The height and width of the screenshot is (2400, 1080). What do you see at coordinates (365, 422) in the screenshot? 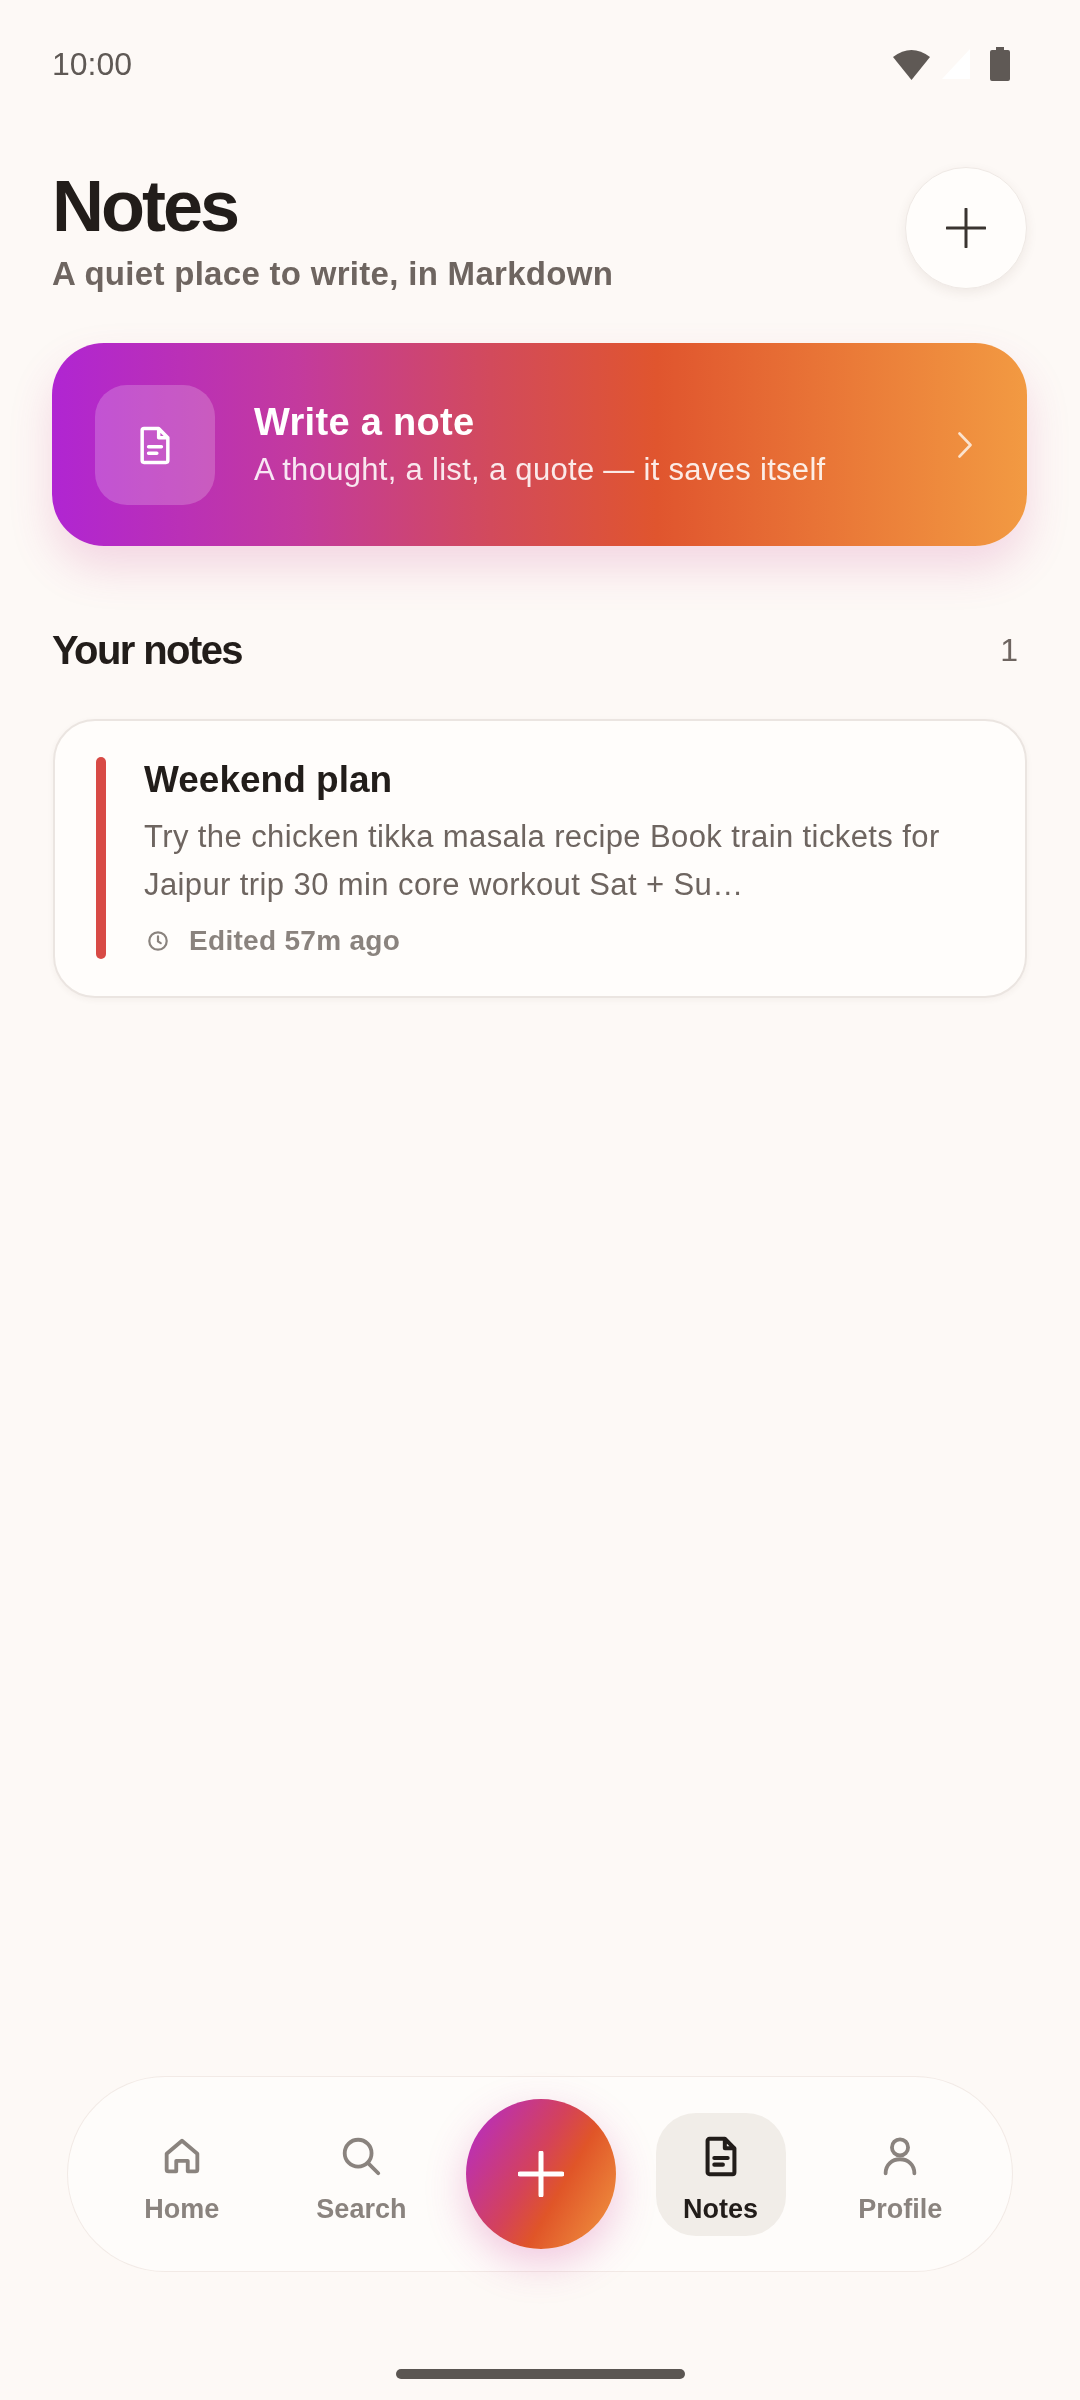
I see `banner-title: Write a note` at bounding box center [365, 422].